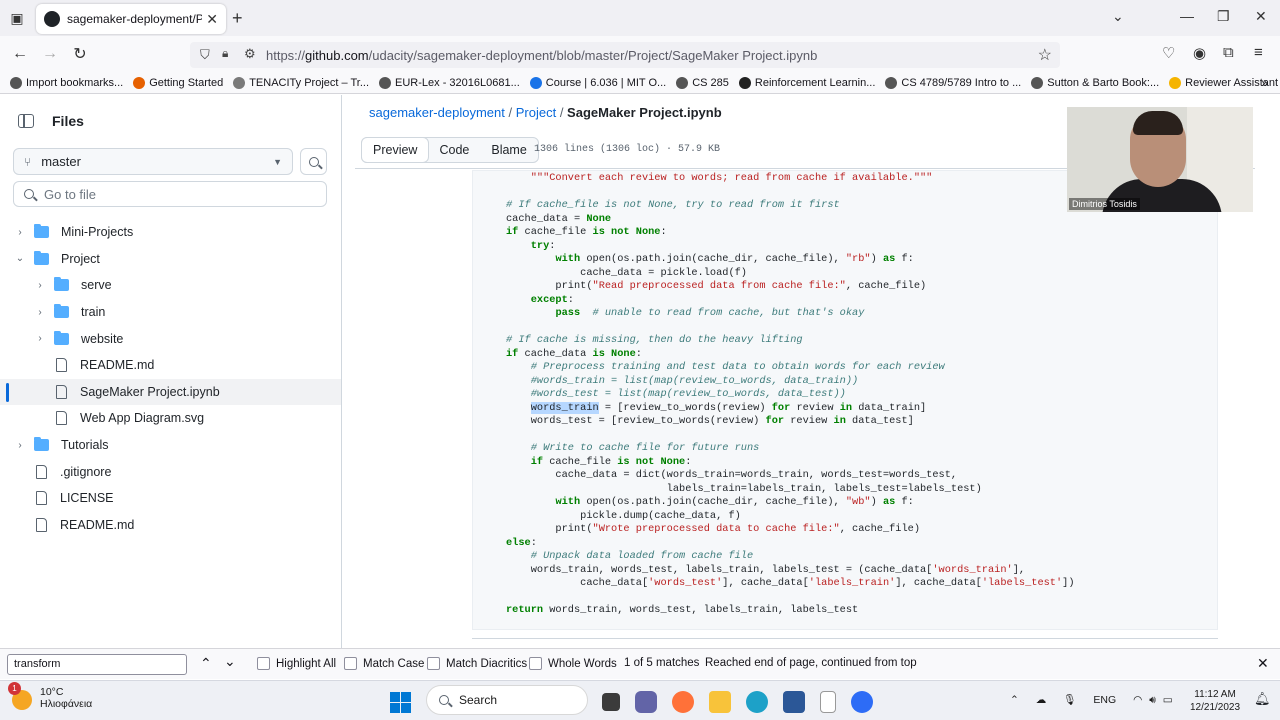 This screenshot has height=720, width=1280. What do you see at coordinates (1187, 16) in the screenshot?
I see `minimize-icon: —` at bounding box center [1187, 16].